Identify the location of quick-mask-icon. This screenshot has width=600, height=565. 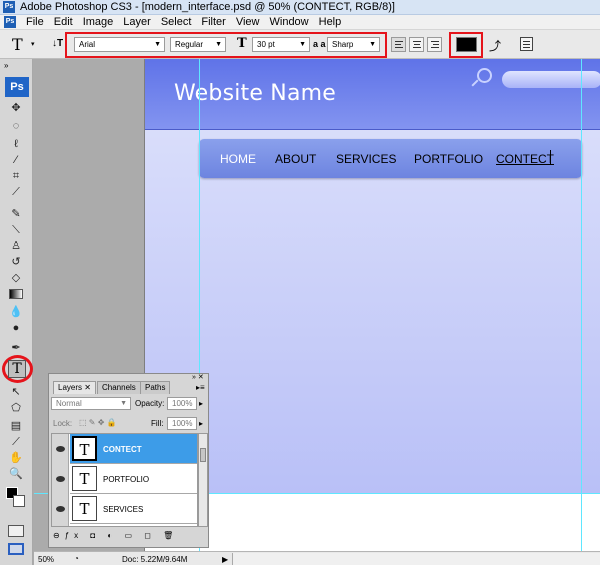
(16, 531).